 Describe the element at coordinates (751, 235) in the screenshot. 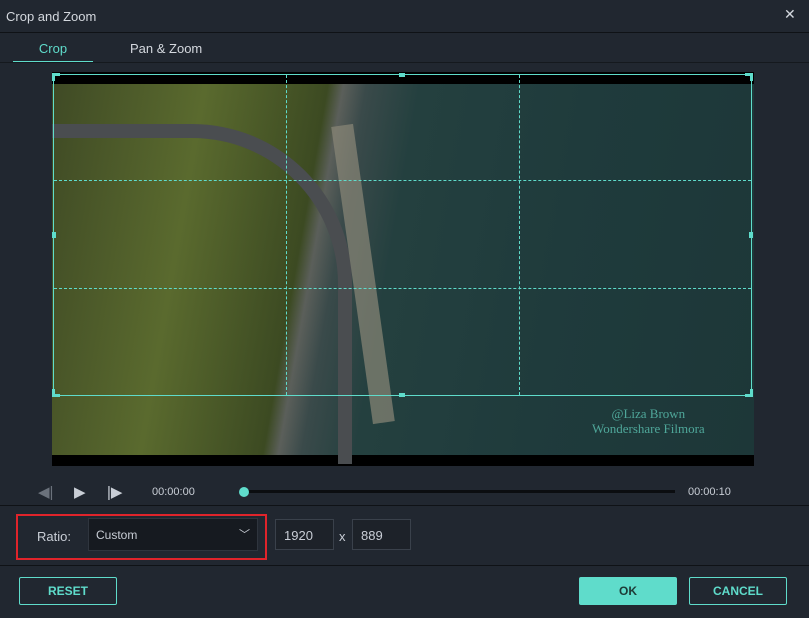

I see `crop-handle-right` at that location.